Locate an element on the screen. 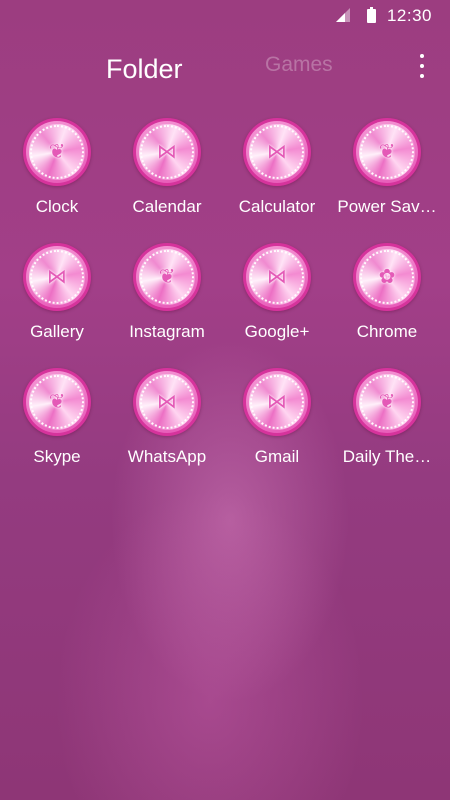 This screenshot has width=450, height=800. more-vert-icon is located at coordinates (422, 66).